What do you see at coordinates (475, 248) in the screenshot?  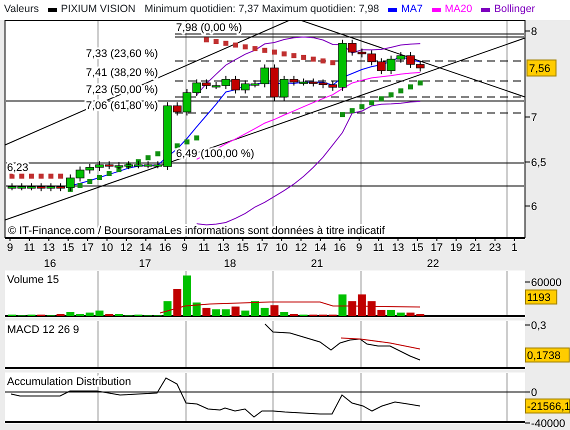 I see `time-label: 21` at bounding box center [475, 248].